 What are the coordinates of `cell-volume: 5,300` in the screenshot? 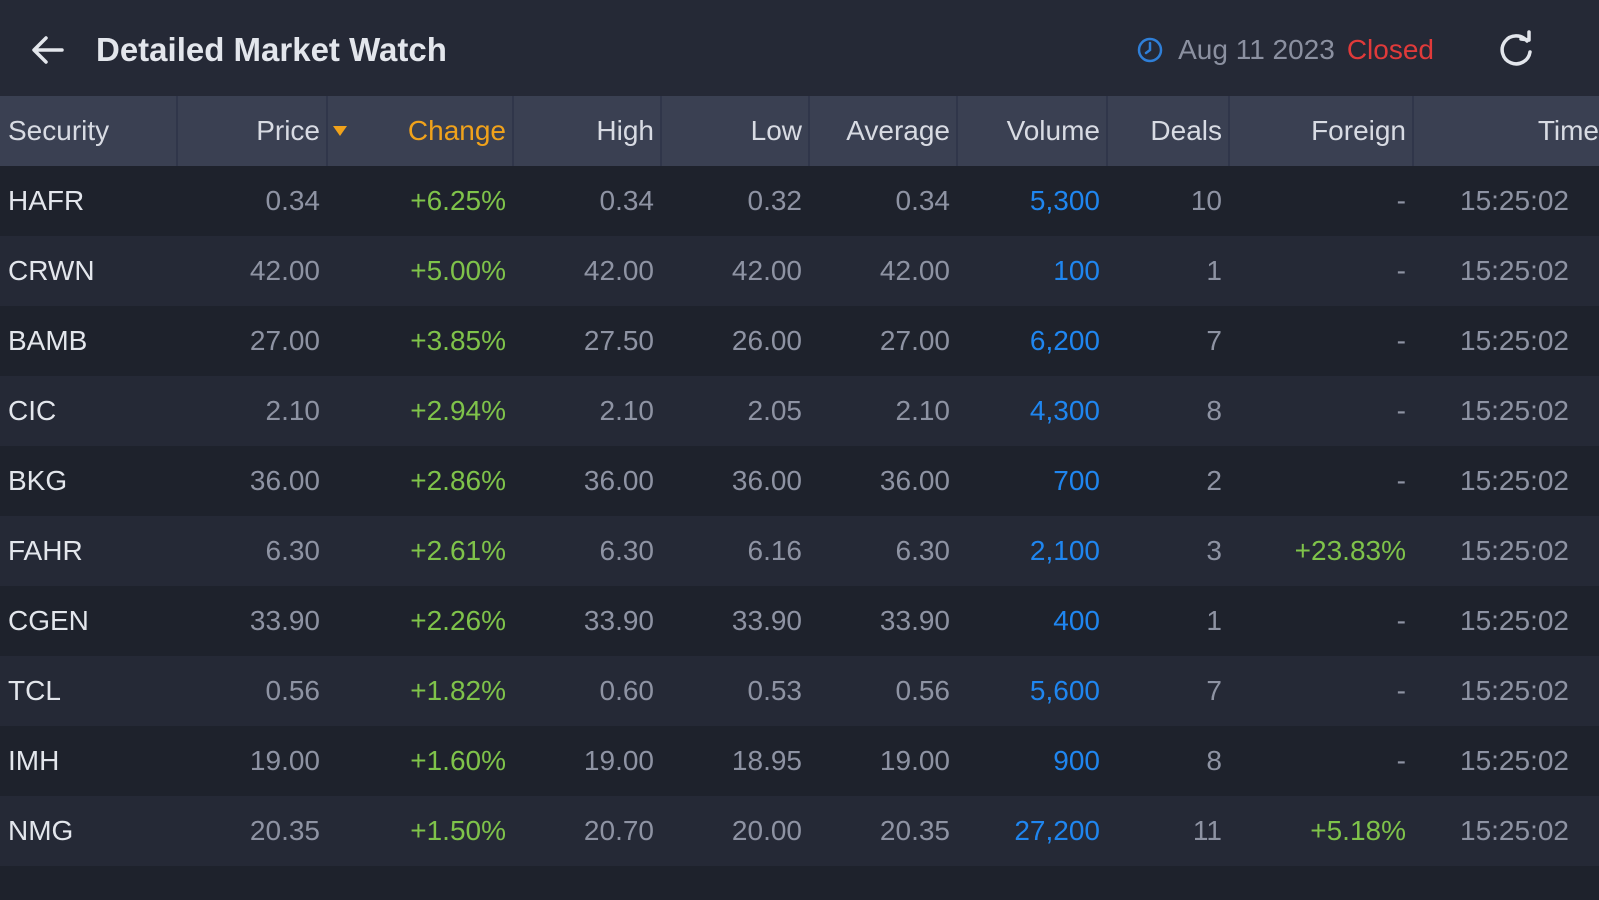 It's located at (1064, 200).